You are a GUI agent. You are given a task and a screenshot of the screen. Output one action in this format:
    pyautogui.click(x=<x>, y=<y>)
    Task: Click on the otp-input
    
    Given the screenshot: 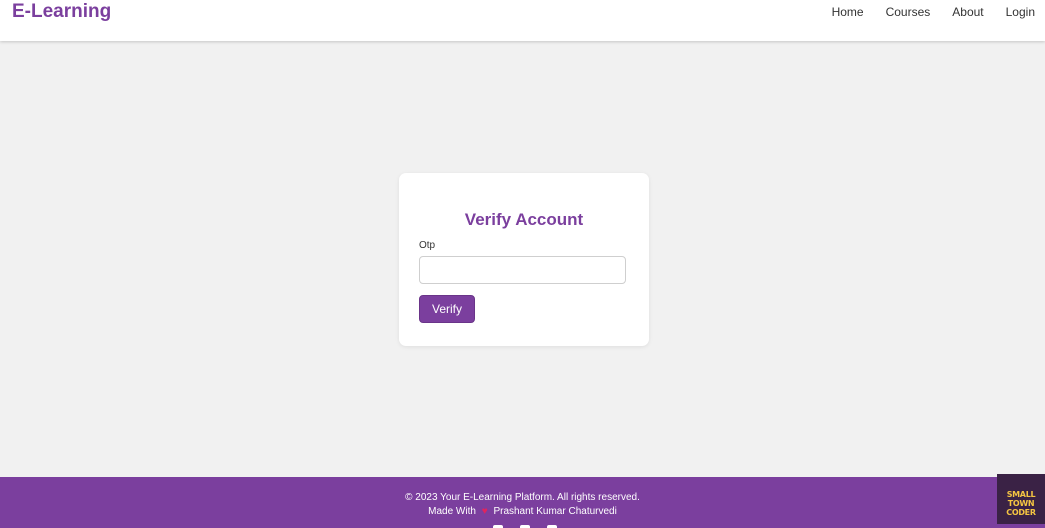 What is the action you would take?
    pyautogui.click(x=522, y=270)
    